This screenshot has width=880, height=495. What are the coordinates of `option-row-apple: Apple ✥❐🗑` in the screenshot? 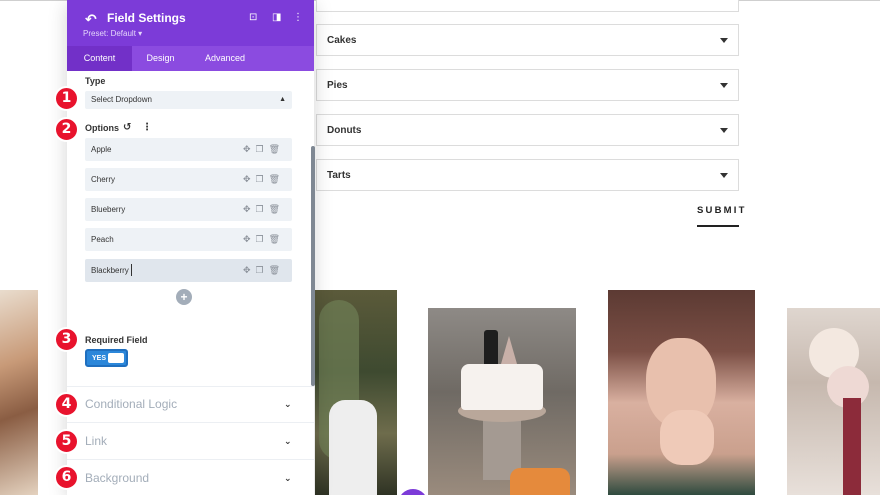 It's located at (188, 149).